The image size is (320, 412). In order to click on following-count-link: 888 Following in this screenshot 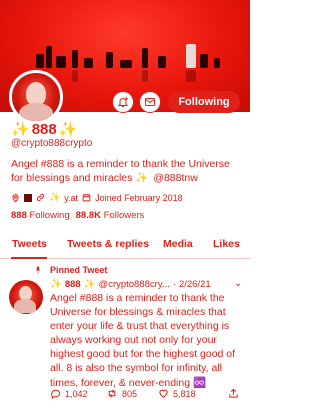, I will do `click(40, 215)`.